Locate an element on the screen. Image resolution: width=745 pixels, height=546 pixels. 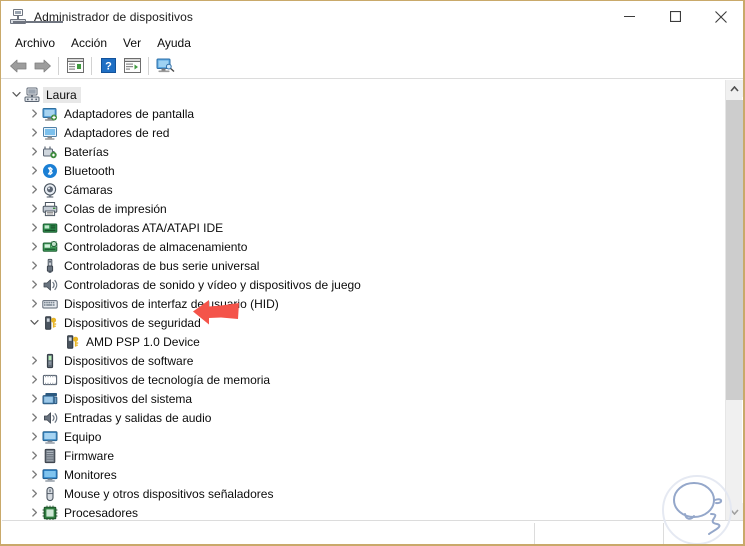
menu-accion: Acción is located at coordinates (89, 43).